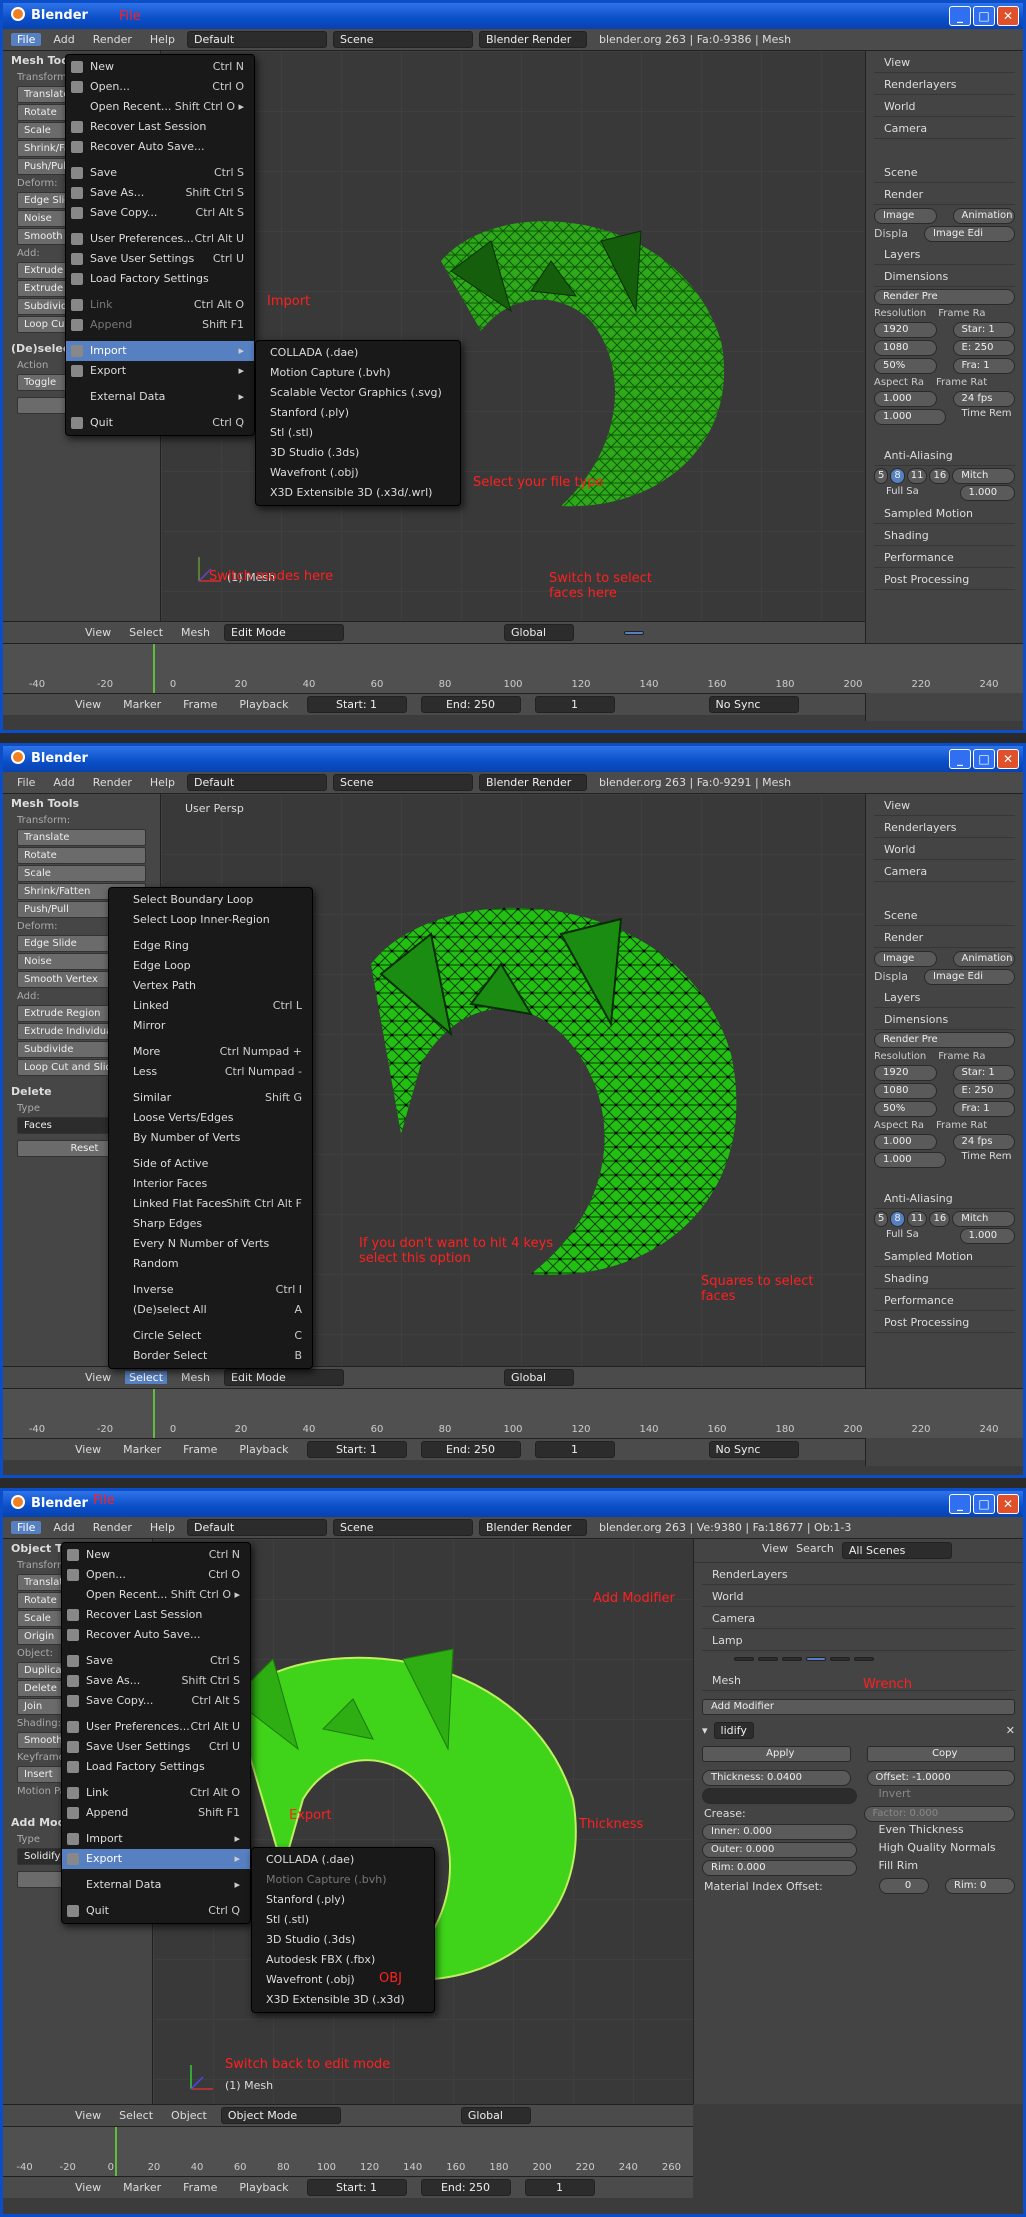 The width and height of the screenshot is (1026, 2217). What do you see at coordinates (136, 2115) in the screenshot?
I see `select-menu: Select` at bounding box center [136, 2115].